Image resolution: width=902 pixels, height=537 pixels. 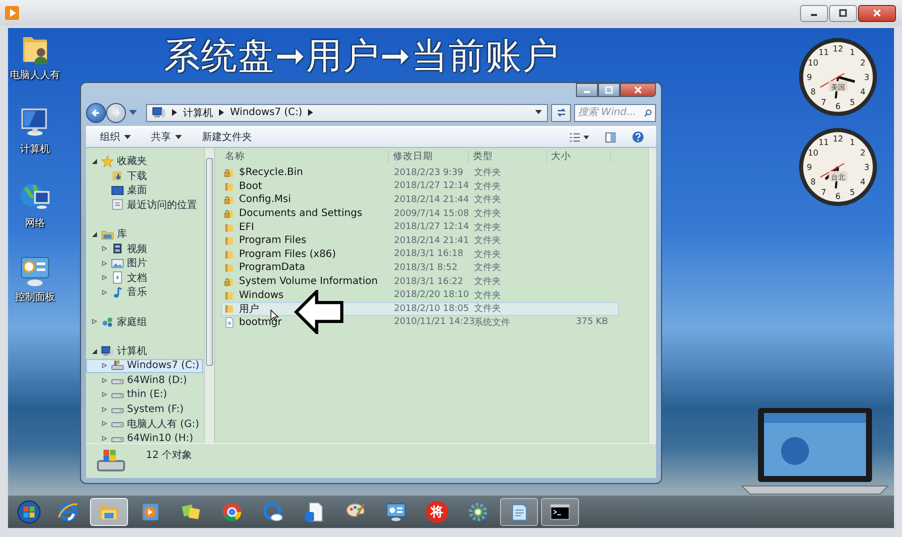 What do you see at coordinates (420, 187) in the screenshot?
I see `file-row: Boot 2018/1/27 12:14 文件夹` at bounding box center [420, 187].